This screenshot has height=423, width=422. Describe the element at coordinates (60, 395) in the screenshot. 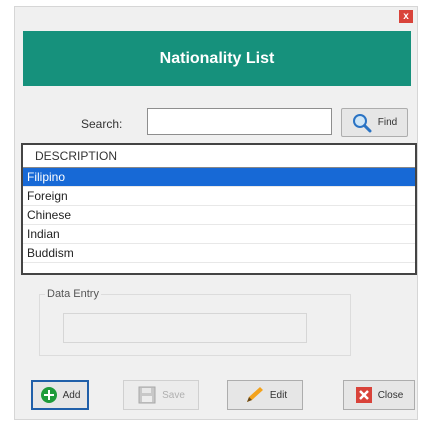

I see `add-button: Add` at that location.